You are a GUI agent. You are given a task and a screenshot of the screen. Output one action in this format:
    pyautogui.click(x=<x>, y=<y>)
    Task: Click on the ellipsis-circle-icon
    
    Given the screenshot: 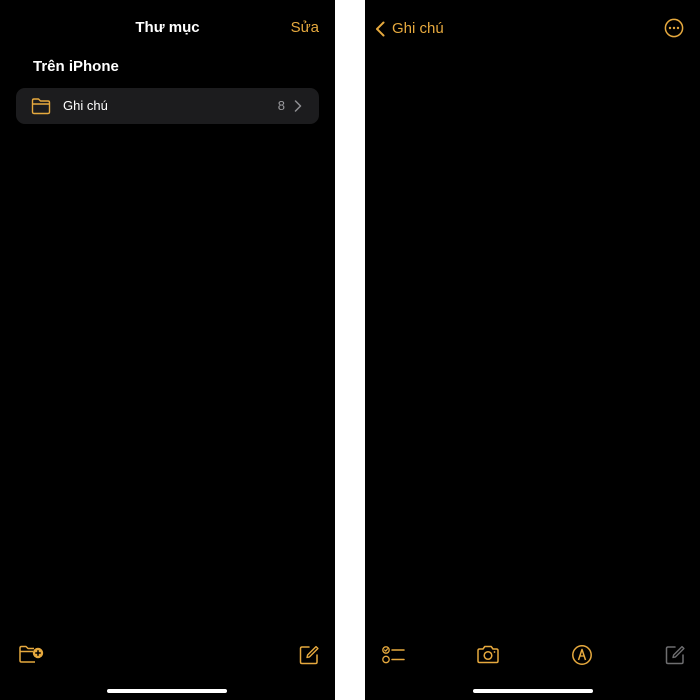 What is the action you would take?
    pyautogui.click(x=674, y=28)
    